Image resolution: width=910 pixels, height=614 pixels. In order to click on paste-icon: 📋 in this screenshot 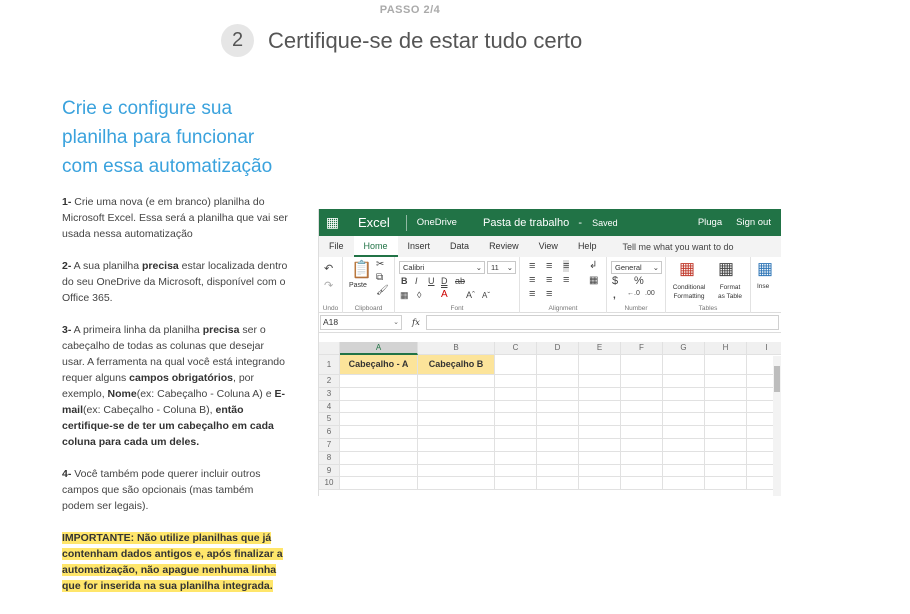, I will do `click(361, 270)`.